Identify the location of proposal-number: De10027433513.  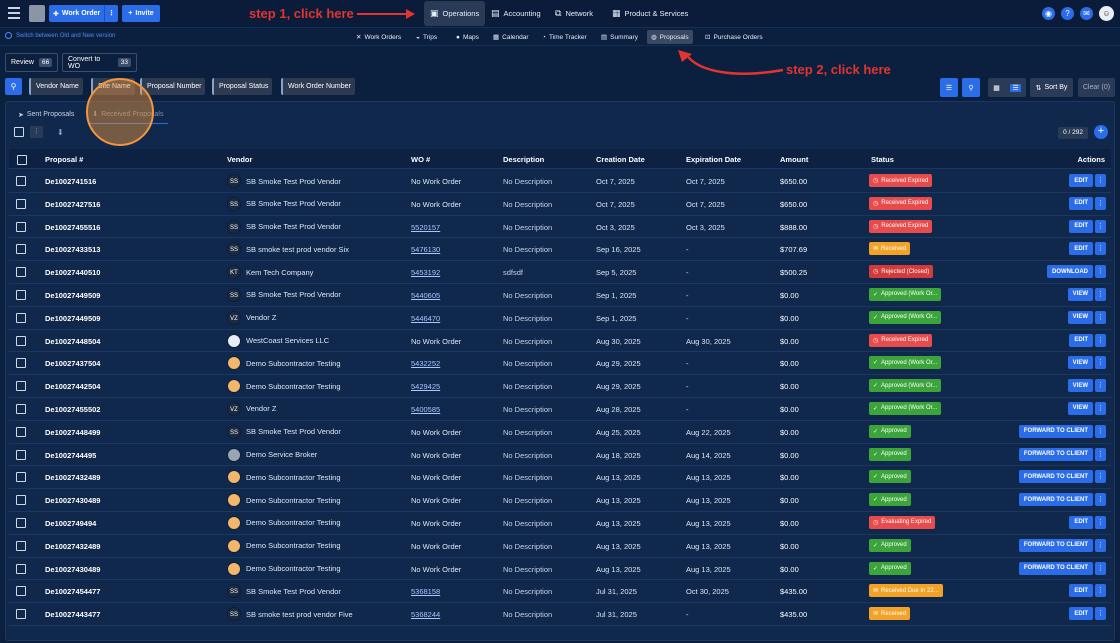
(72, 249).